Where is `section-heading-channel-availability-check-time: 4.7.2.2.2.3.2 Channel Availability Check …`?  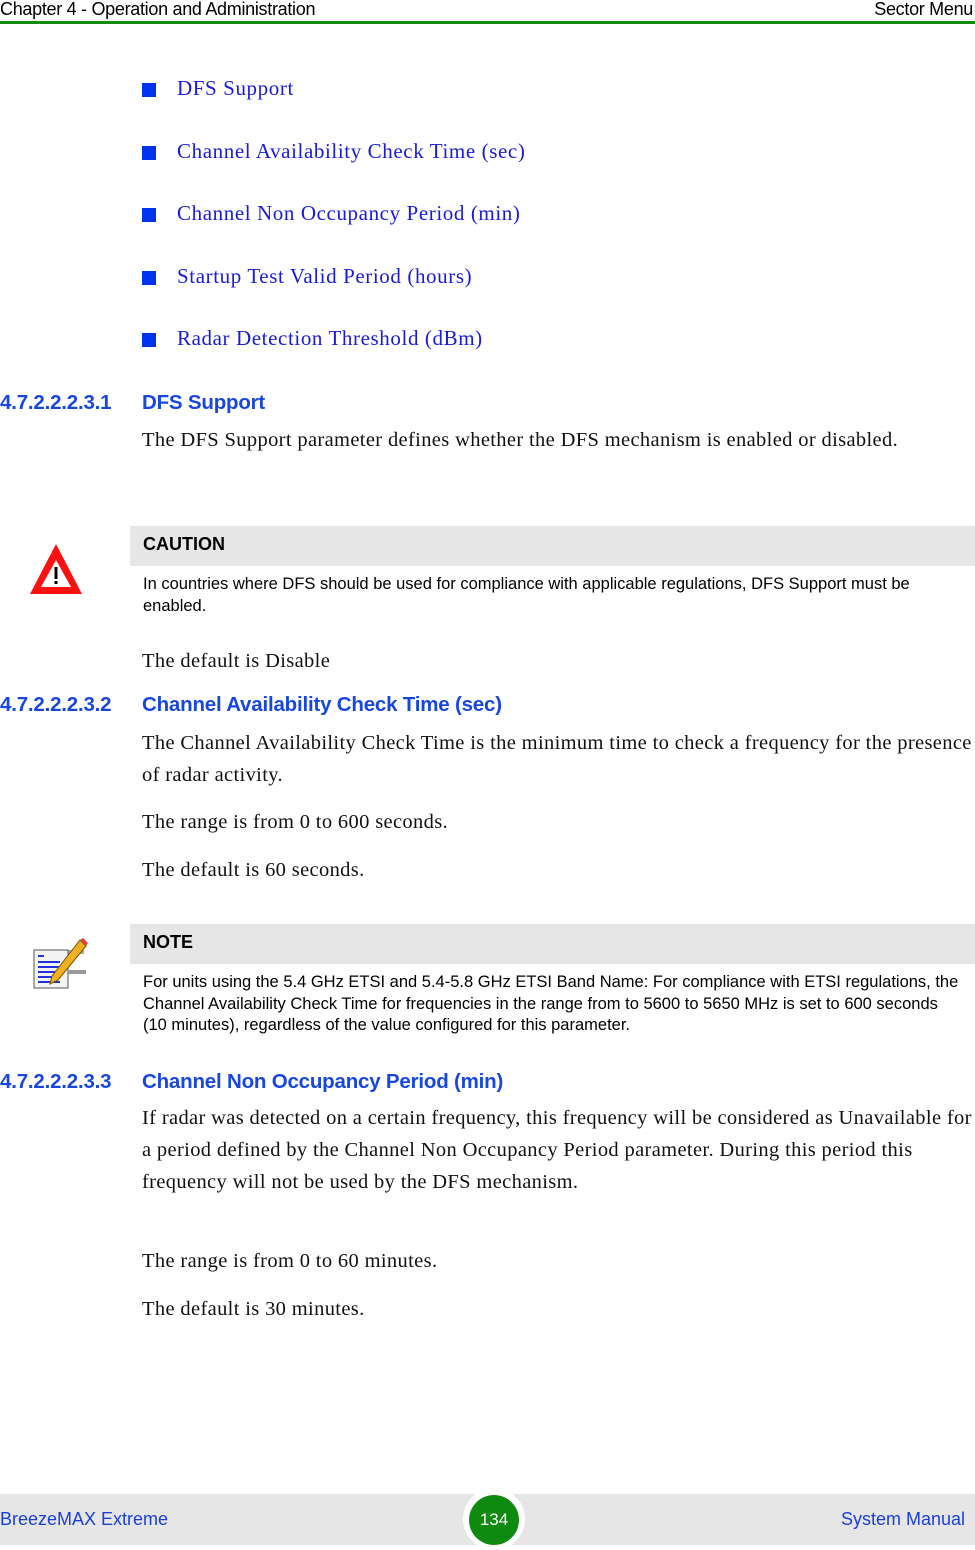
section-heading-channel-availability-check-time: 4.7.2.2.2.3.2 Channel Availability Check … is located at coordinates (251, 705).